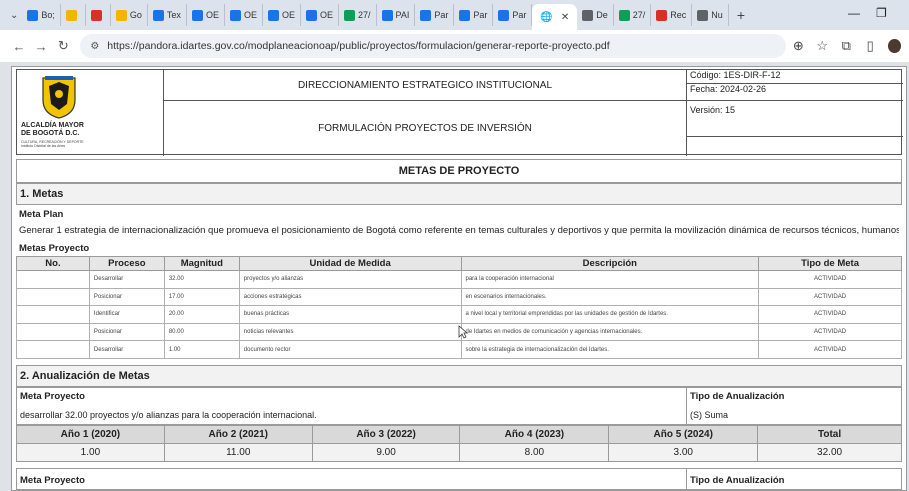  What do you see at coordinates (63, 46) in the screenshot?
I see `reload-icon: ↻` at bounding box center [63, 46].